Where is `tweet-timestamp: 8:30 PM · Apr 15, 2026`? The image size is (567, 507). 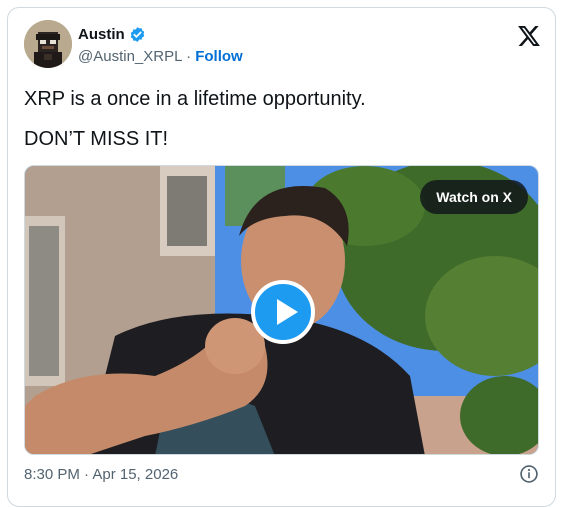 tweet-timestamp: 8:30 PM · Apr 15, 2026 is located at coordinates (101, 474).